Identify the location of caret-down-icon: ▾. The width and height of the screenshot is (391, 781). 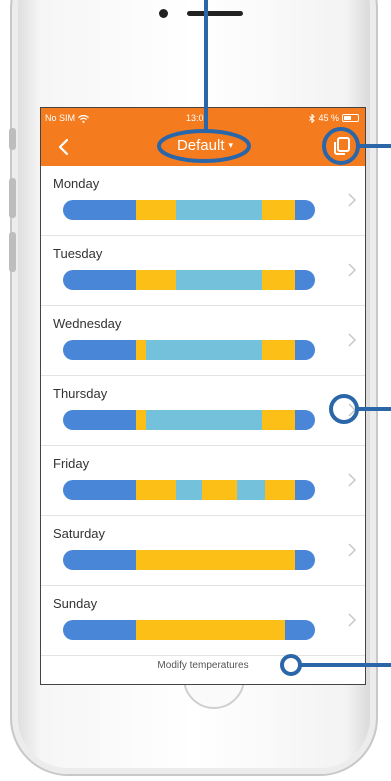
(231, 144).